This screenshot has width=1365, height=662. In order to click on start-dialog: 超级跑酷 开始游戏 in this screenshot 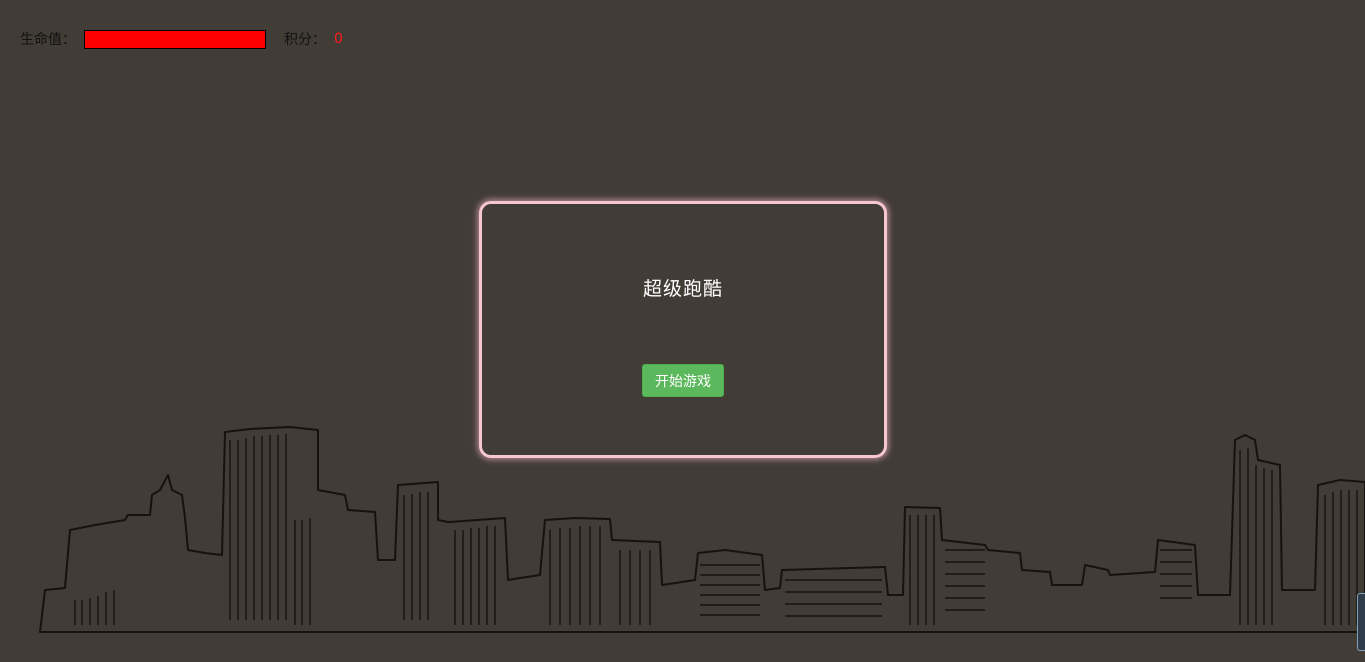, I will do `click(683, 329)`.